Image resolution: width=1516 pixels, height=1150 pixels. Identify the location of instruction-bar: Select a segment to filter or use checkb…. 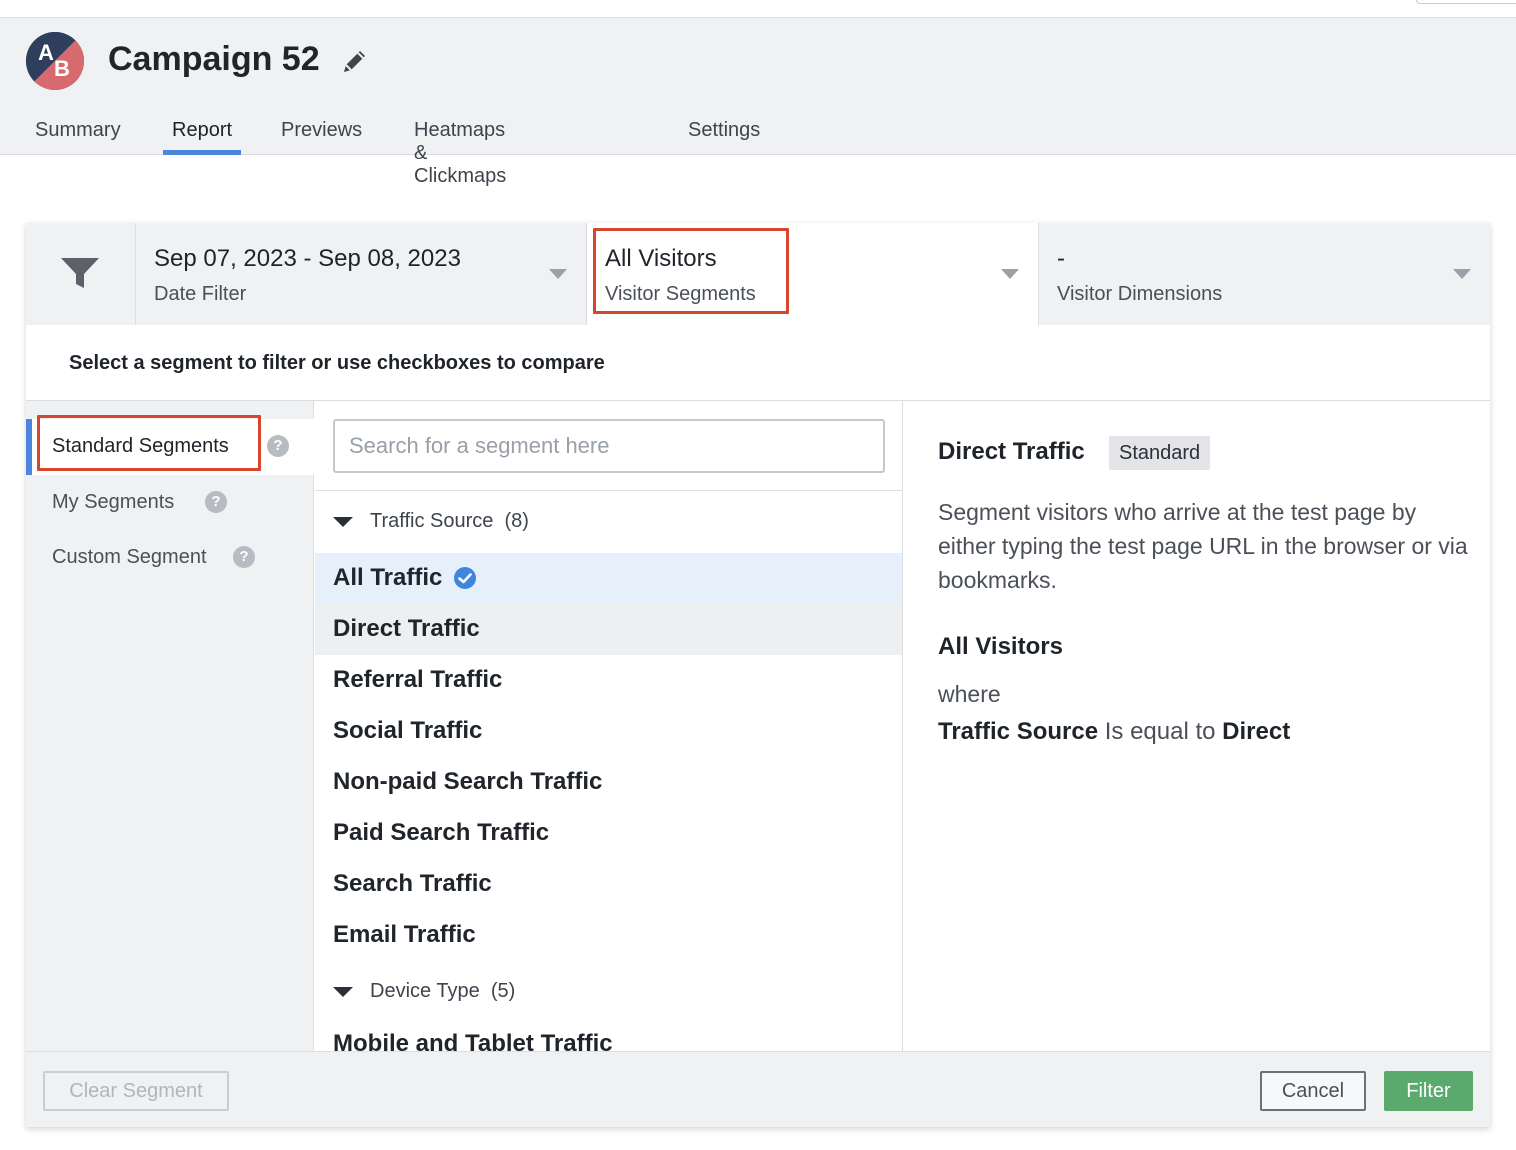
(758, 363).